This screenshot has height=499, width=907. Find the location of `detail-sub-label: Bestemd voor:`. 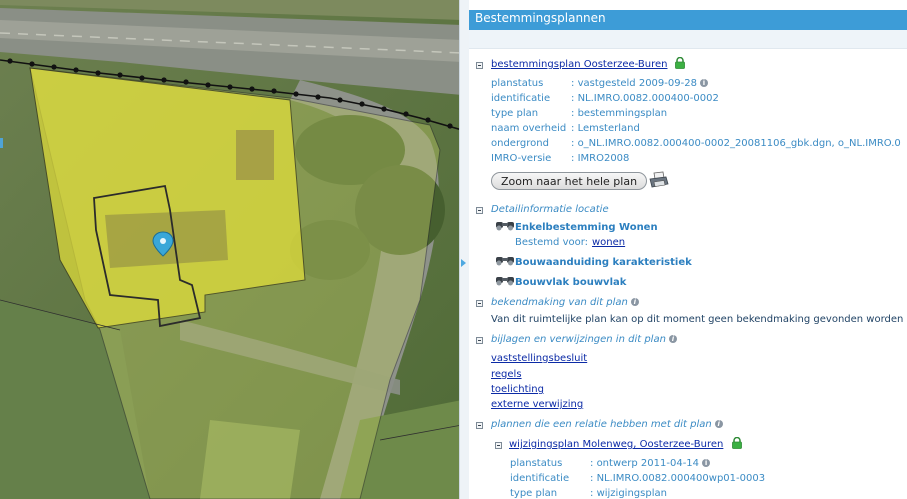

detail-sub-label: Bestemd voor: is located at coordinates (552, 242).